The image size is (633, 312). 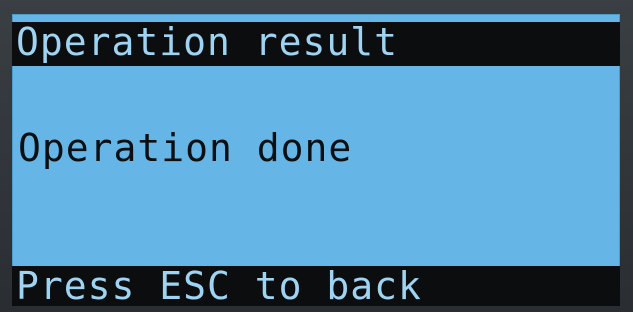 I want to click on footer-bar: Press ESC to back, so click(x=316, y=286).